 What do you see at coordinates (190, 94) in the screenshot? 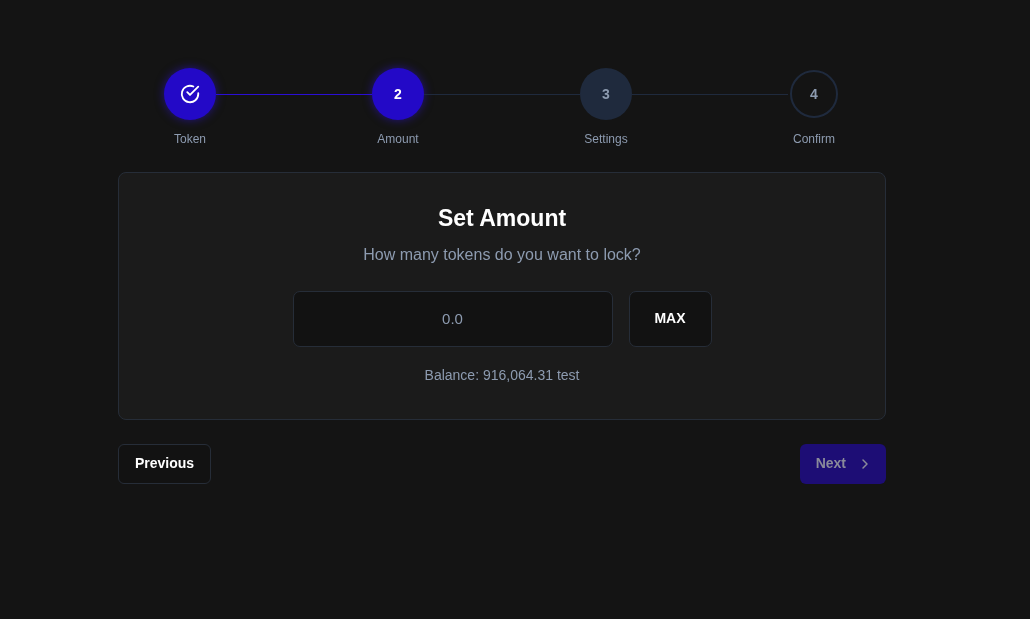
I see `check-icon` at bounding box center [190, 94].